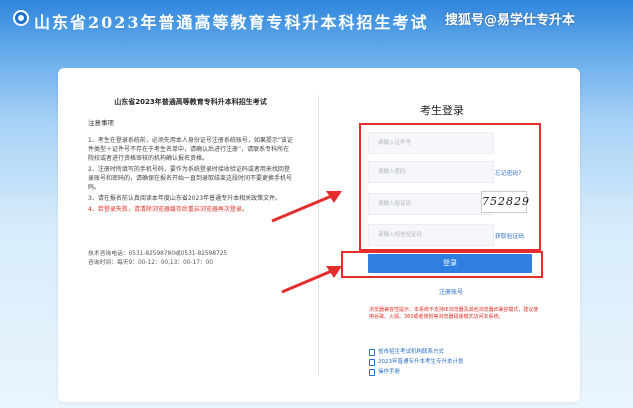 The height and width of the screenshot is (408, 633). What do you see at coordinates (395, 204) in the screenshot?
I see `captcha-placeholder: 请输入验证码` at bounding box center [395, 204].